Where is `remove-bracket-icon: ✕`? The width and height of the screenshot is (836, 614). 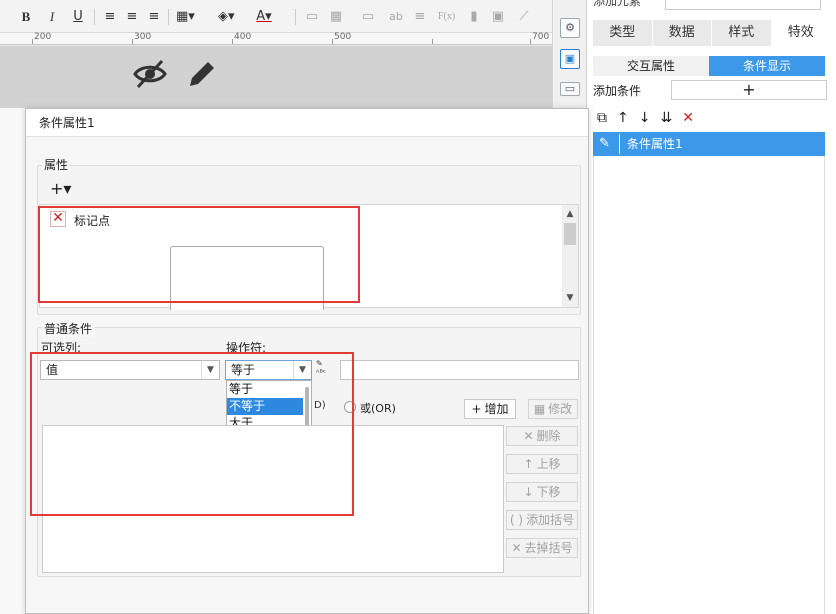 remove-bracket-icon: ✕ is located at coordinates (516, 548).